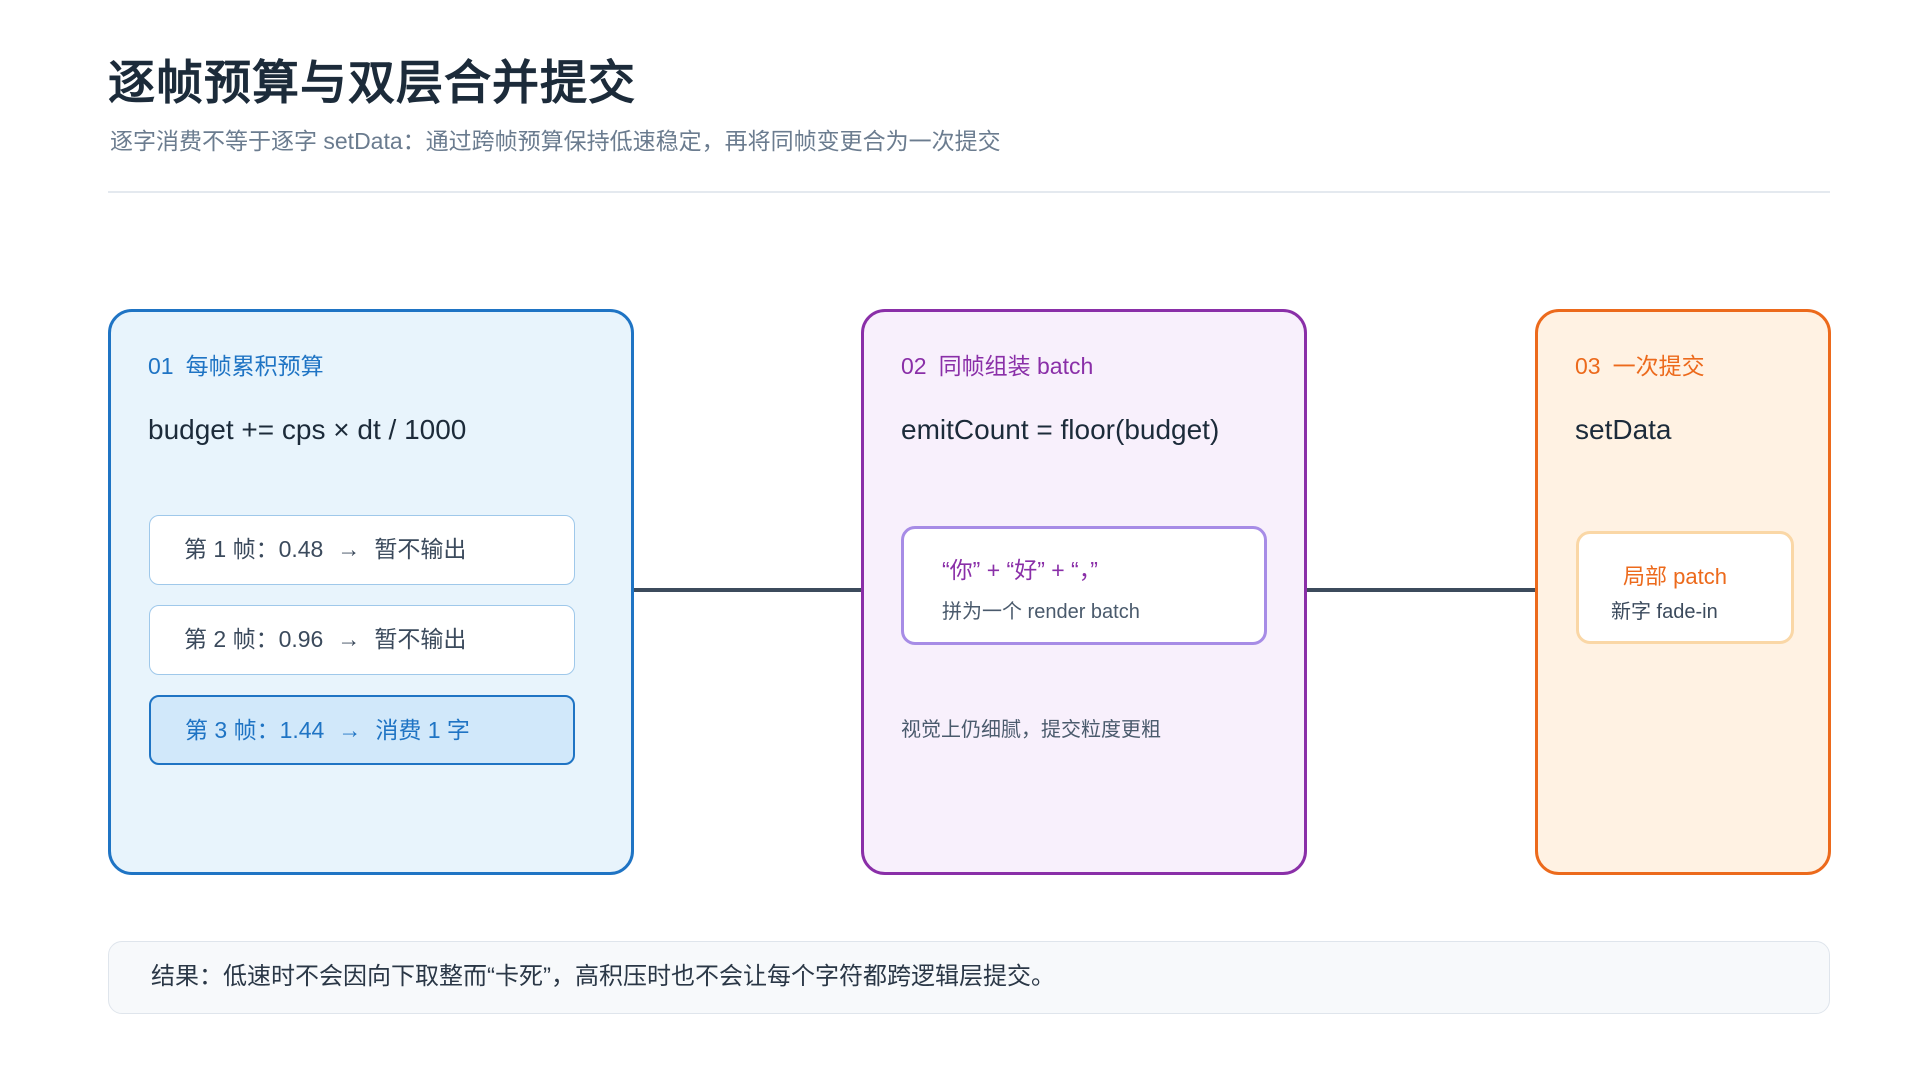 Image resolution: width=1920 pixels, height=1080 pixels. What do you see at coordinates (1675, 576) in the screenshot?
I see `patch-label: 局部 patch` at bounding box center [1675, 576].